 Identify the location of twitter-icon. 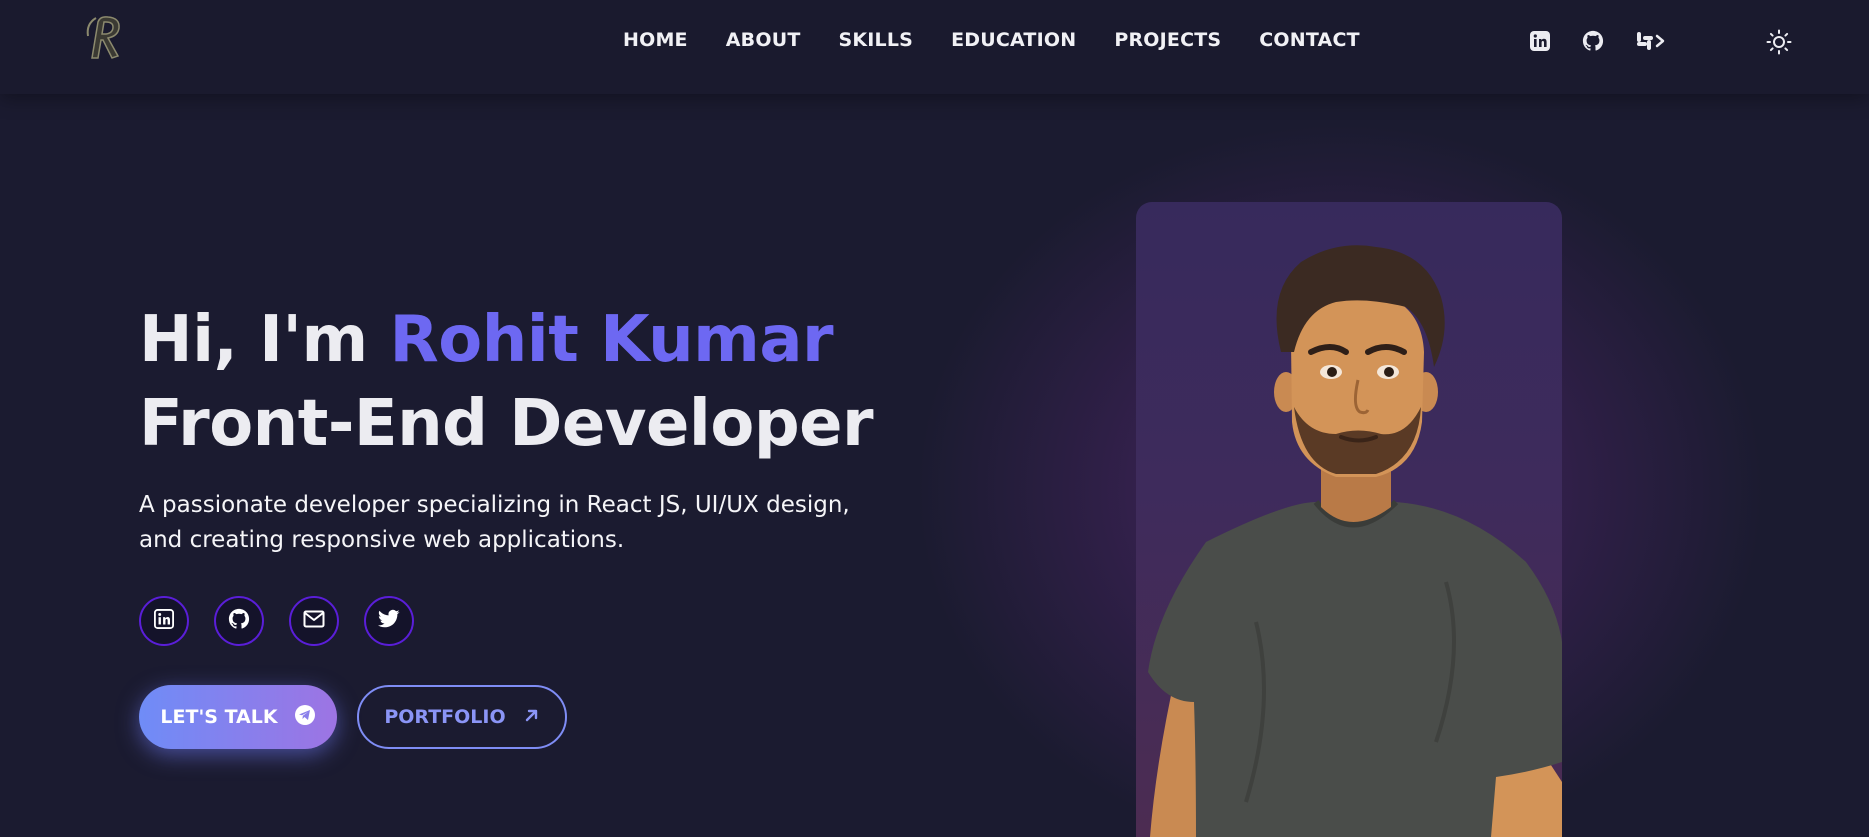
(389, 621).